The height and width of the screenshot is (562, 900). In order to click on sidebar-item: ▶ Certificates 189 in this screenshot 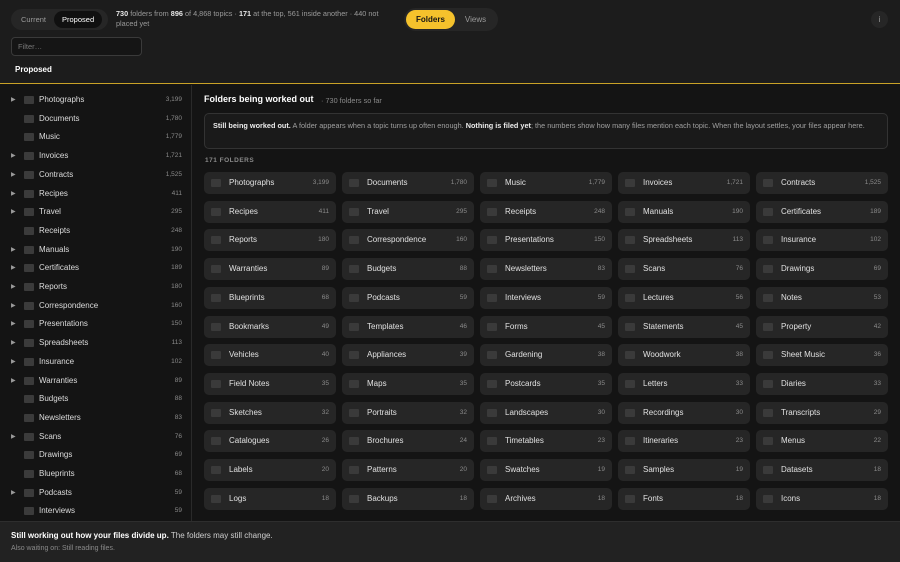, I will do `click(95, 268)`.